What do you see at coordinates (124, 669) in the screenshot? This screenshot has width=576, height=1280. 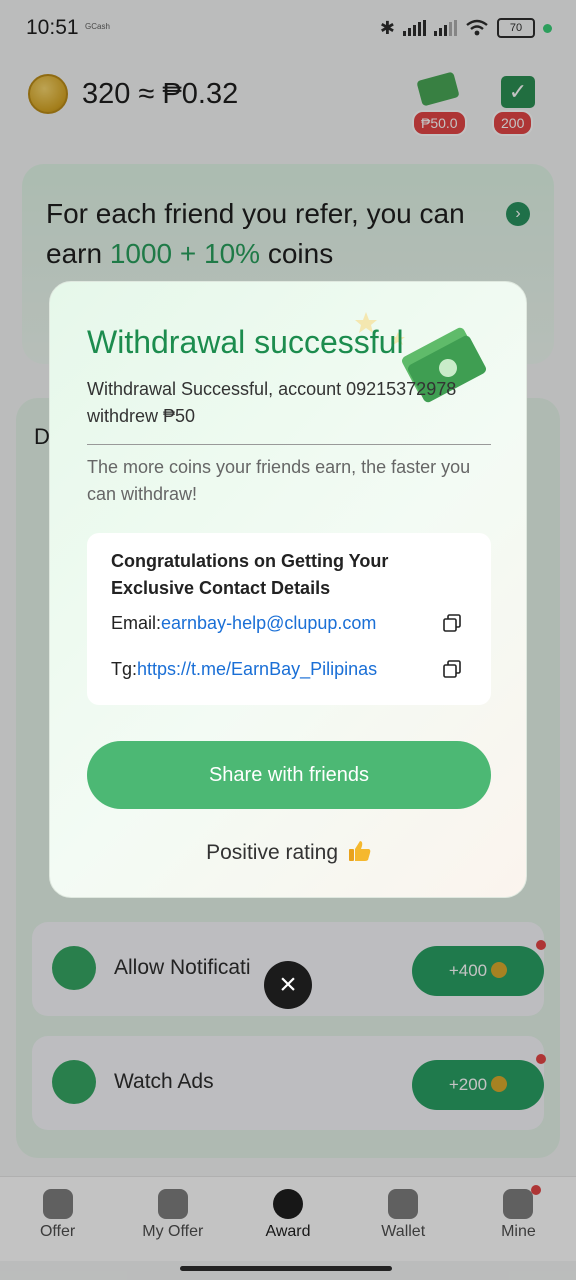 I see `telegram-label: Tg:` at bounding box center [124, 669].